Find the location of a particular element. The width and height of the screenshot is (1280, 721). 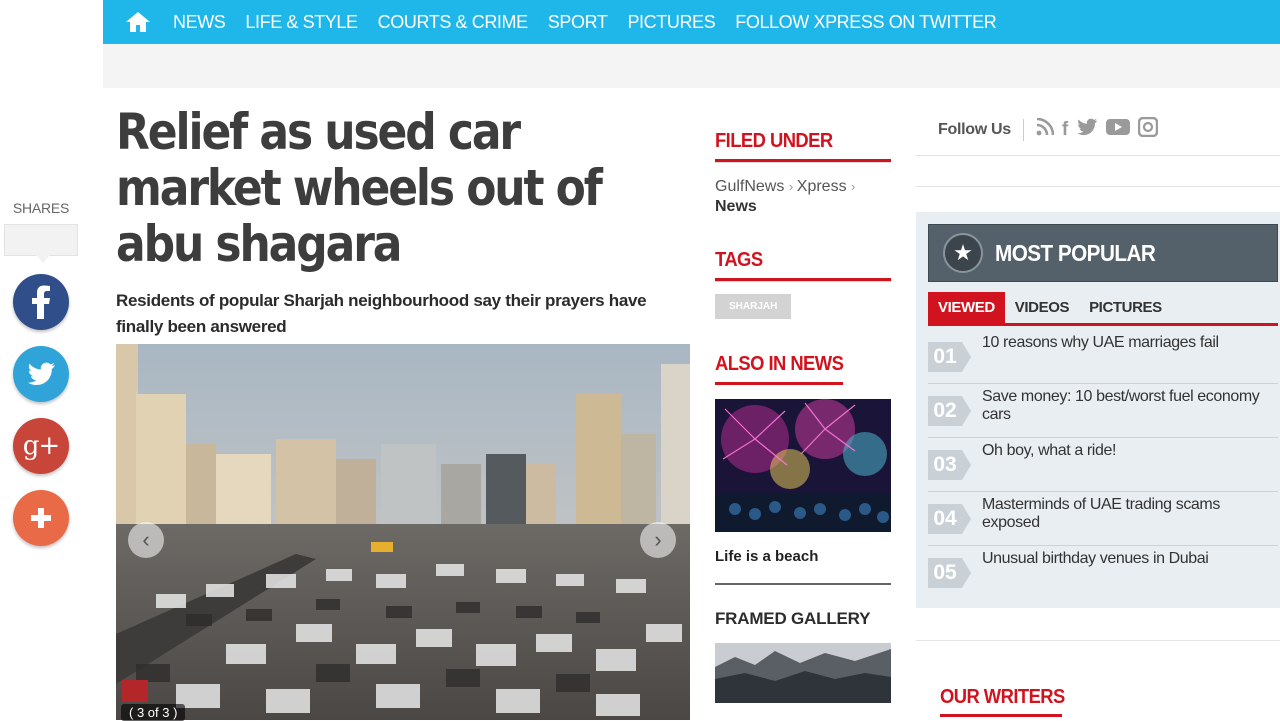

rss-icon is located at coordinates (1045, 129).